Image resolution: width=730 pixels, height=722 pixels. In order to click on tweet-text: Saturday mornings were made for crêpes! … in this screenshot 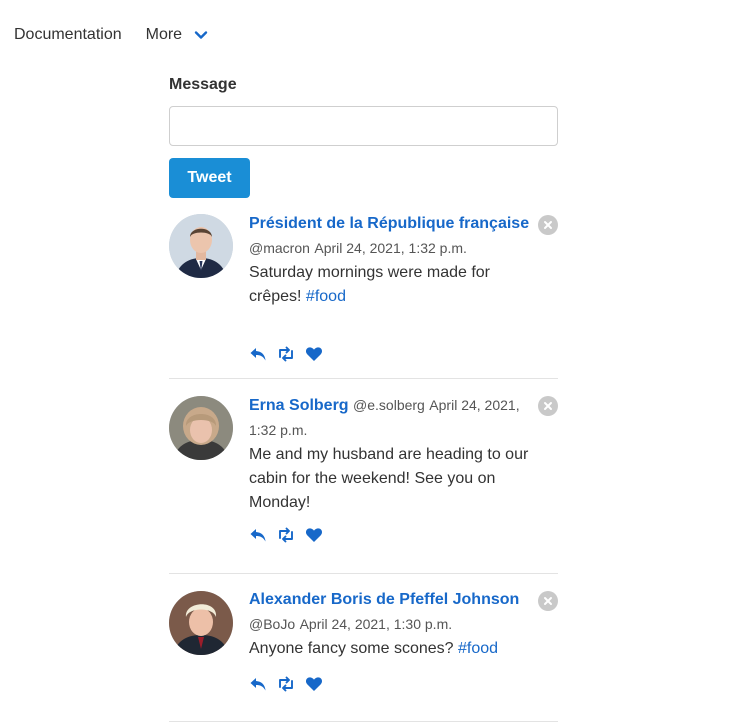, I will do `click(391, 285)`.